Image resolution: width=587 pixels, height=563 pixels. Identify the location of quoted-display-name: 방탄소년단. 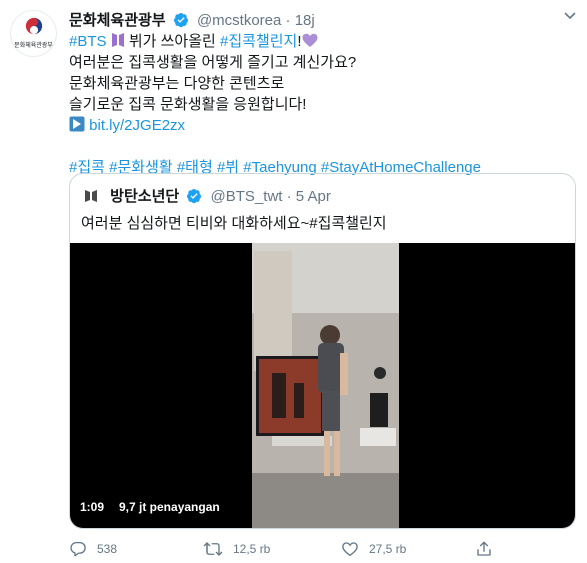
(145, 196).